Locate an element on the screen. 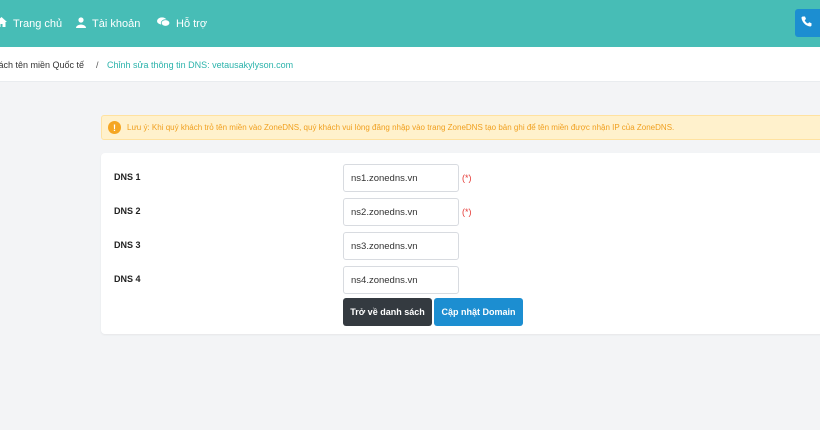  nav-account: Tài khoản is located at coordinates (108, 23).